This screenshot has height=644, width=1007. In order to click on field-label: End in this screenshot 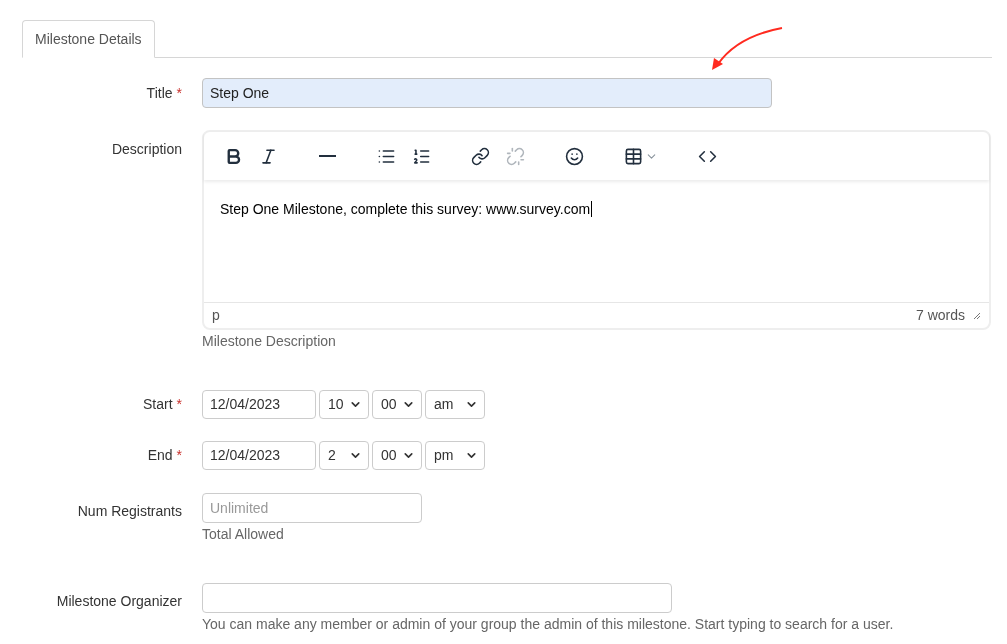, I will do `click(160, 455)`.